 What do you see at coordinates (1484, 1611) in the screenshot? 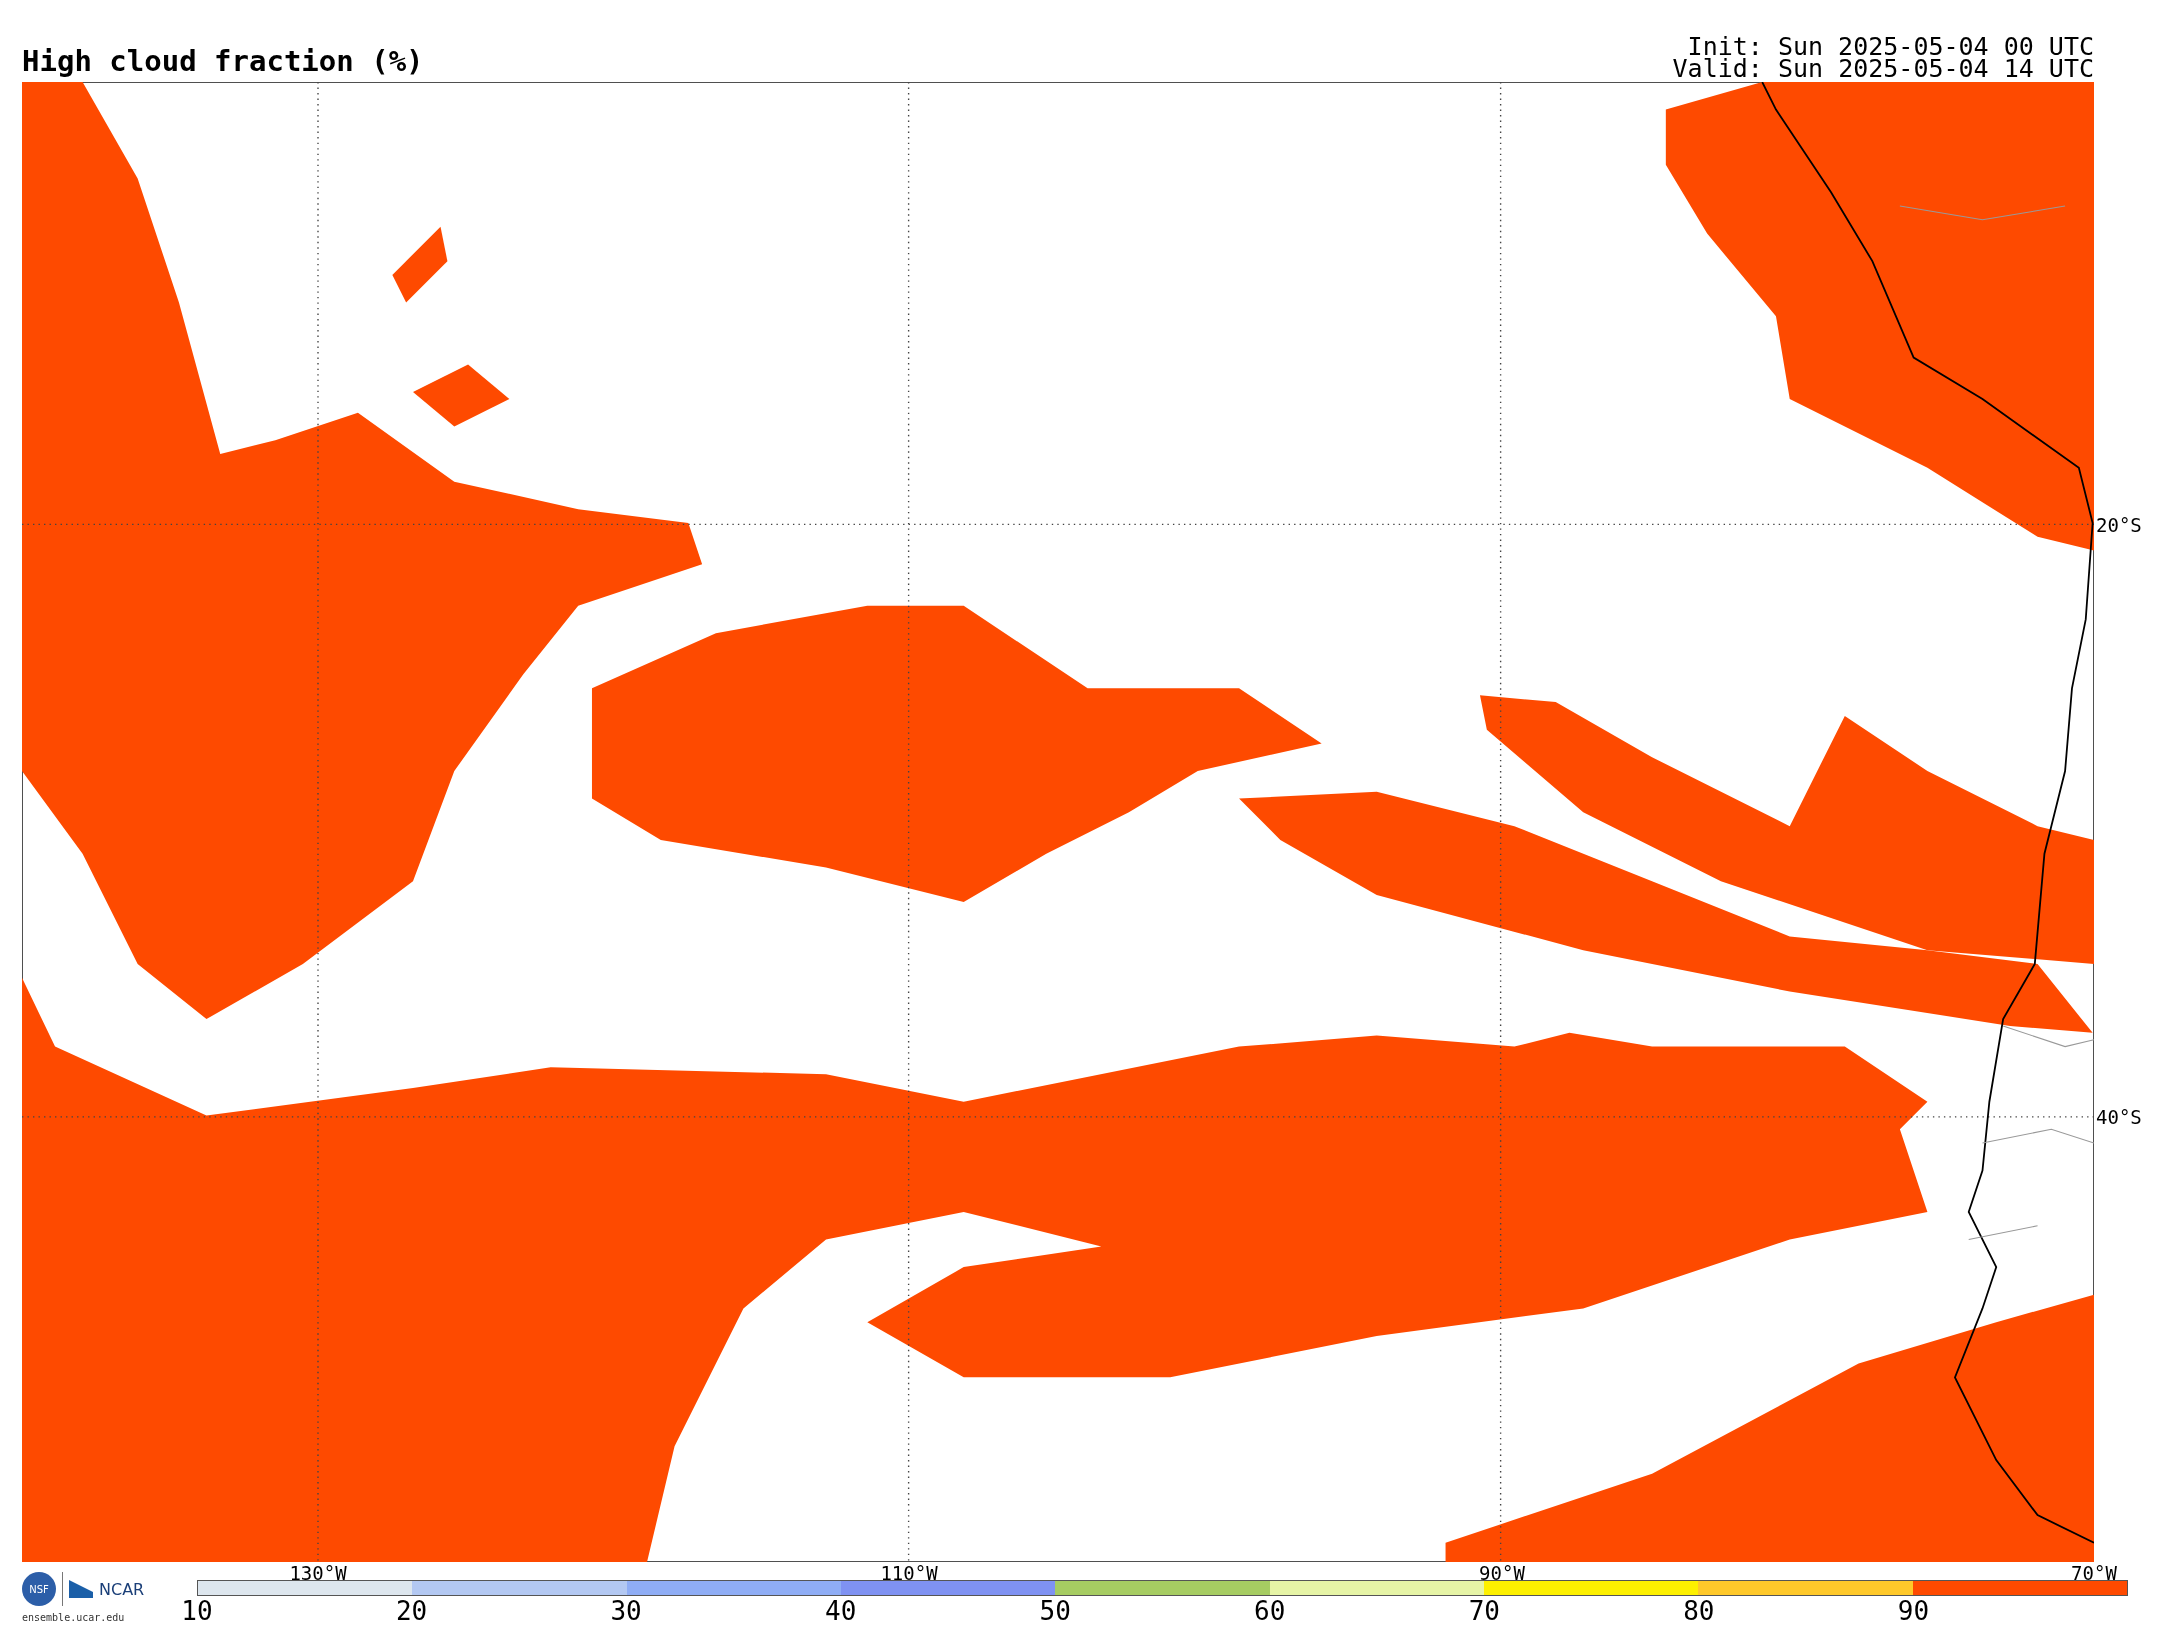
I see `colorbar-tick-label: 70` at bounding box center [1484, 1611].